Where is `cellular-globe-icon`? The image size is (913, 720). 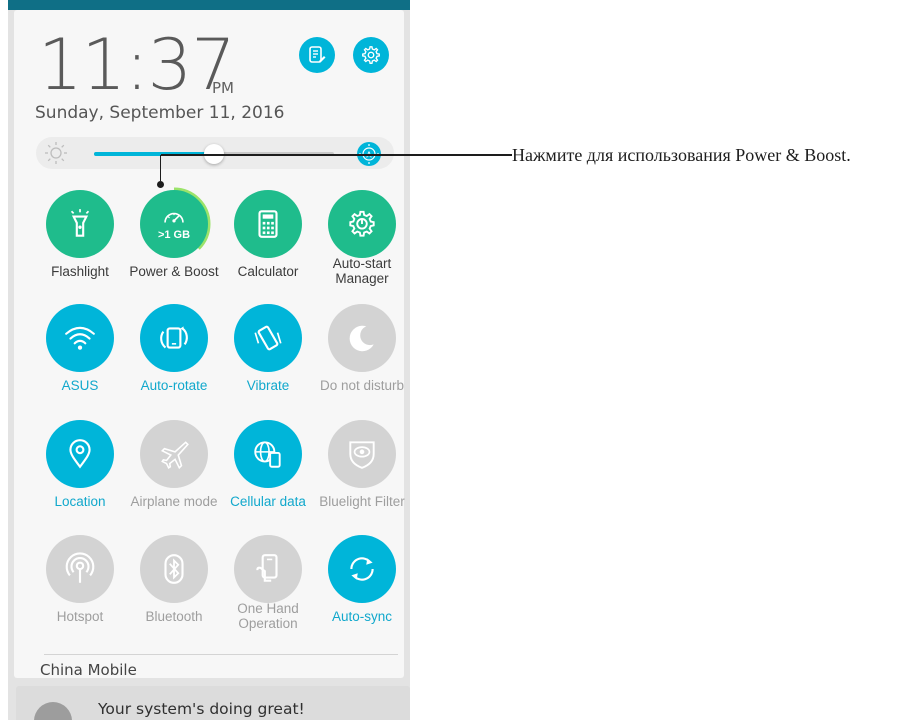
cellular-globe-icon is located at coordinates (267, 454).